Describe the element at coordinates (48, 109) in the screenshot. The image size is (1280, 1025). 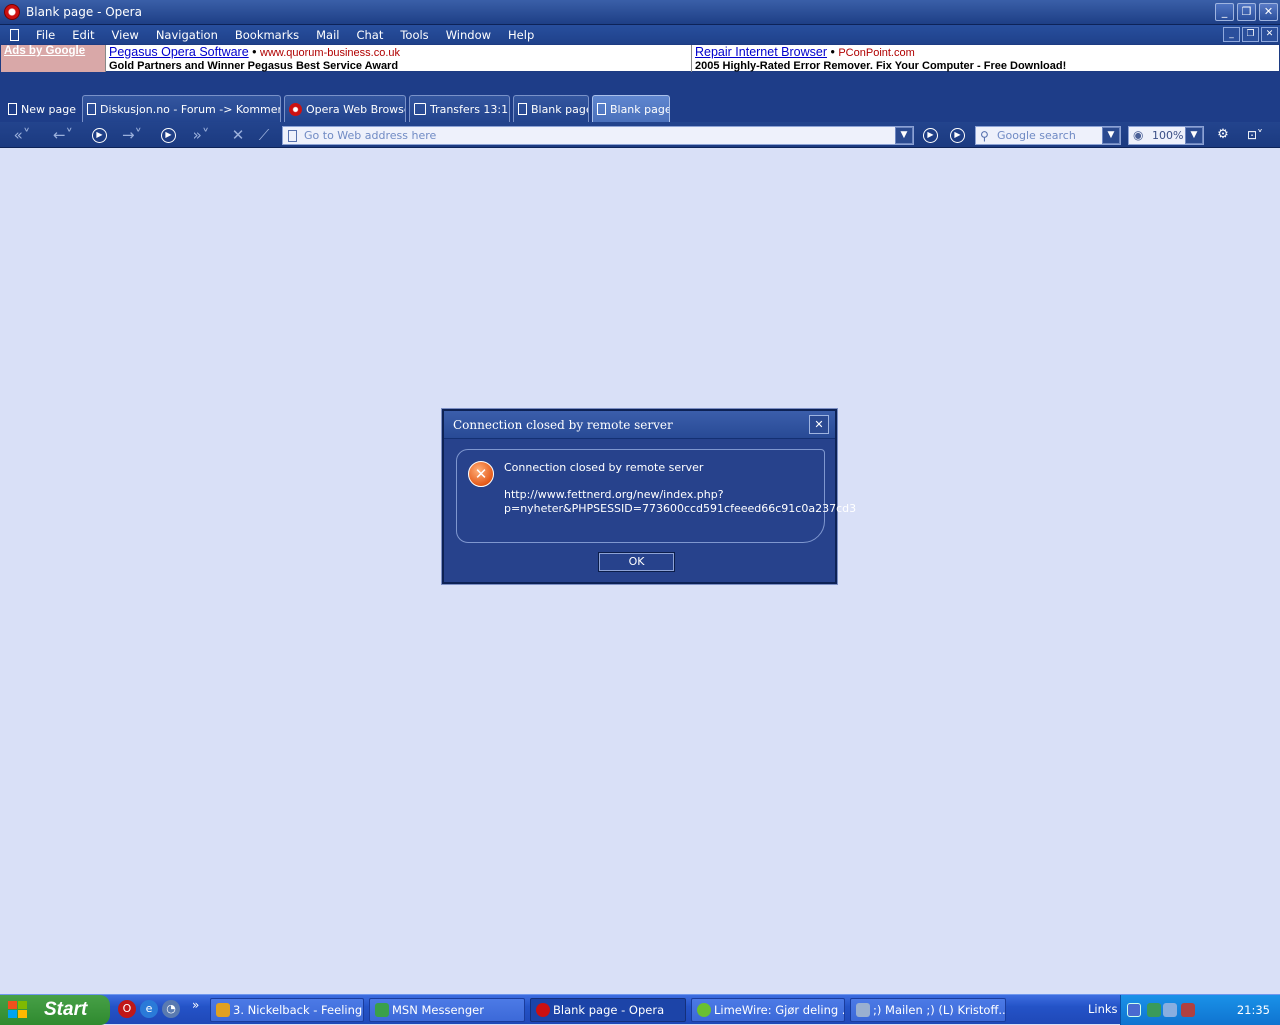
I see `new-page-label: New page` at that location.